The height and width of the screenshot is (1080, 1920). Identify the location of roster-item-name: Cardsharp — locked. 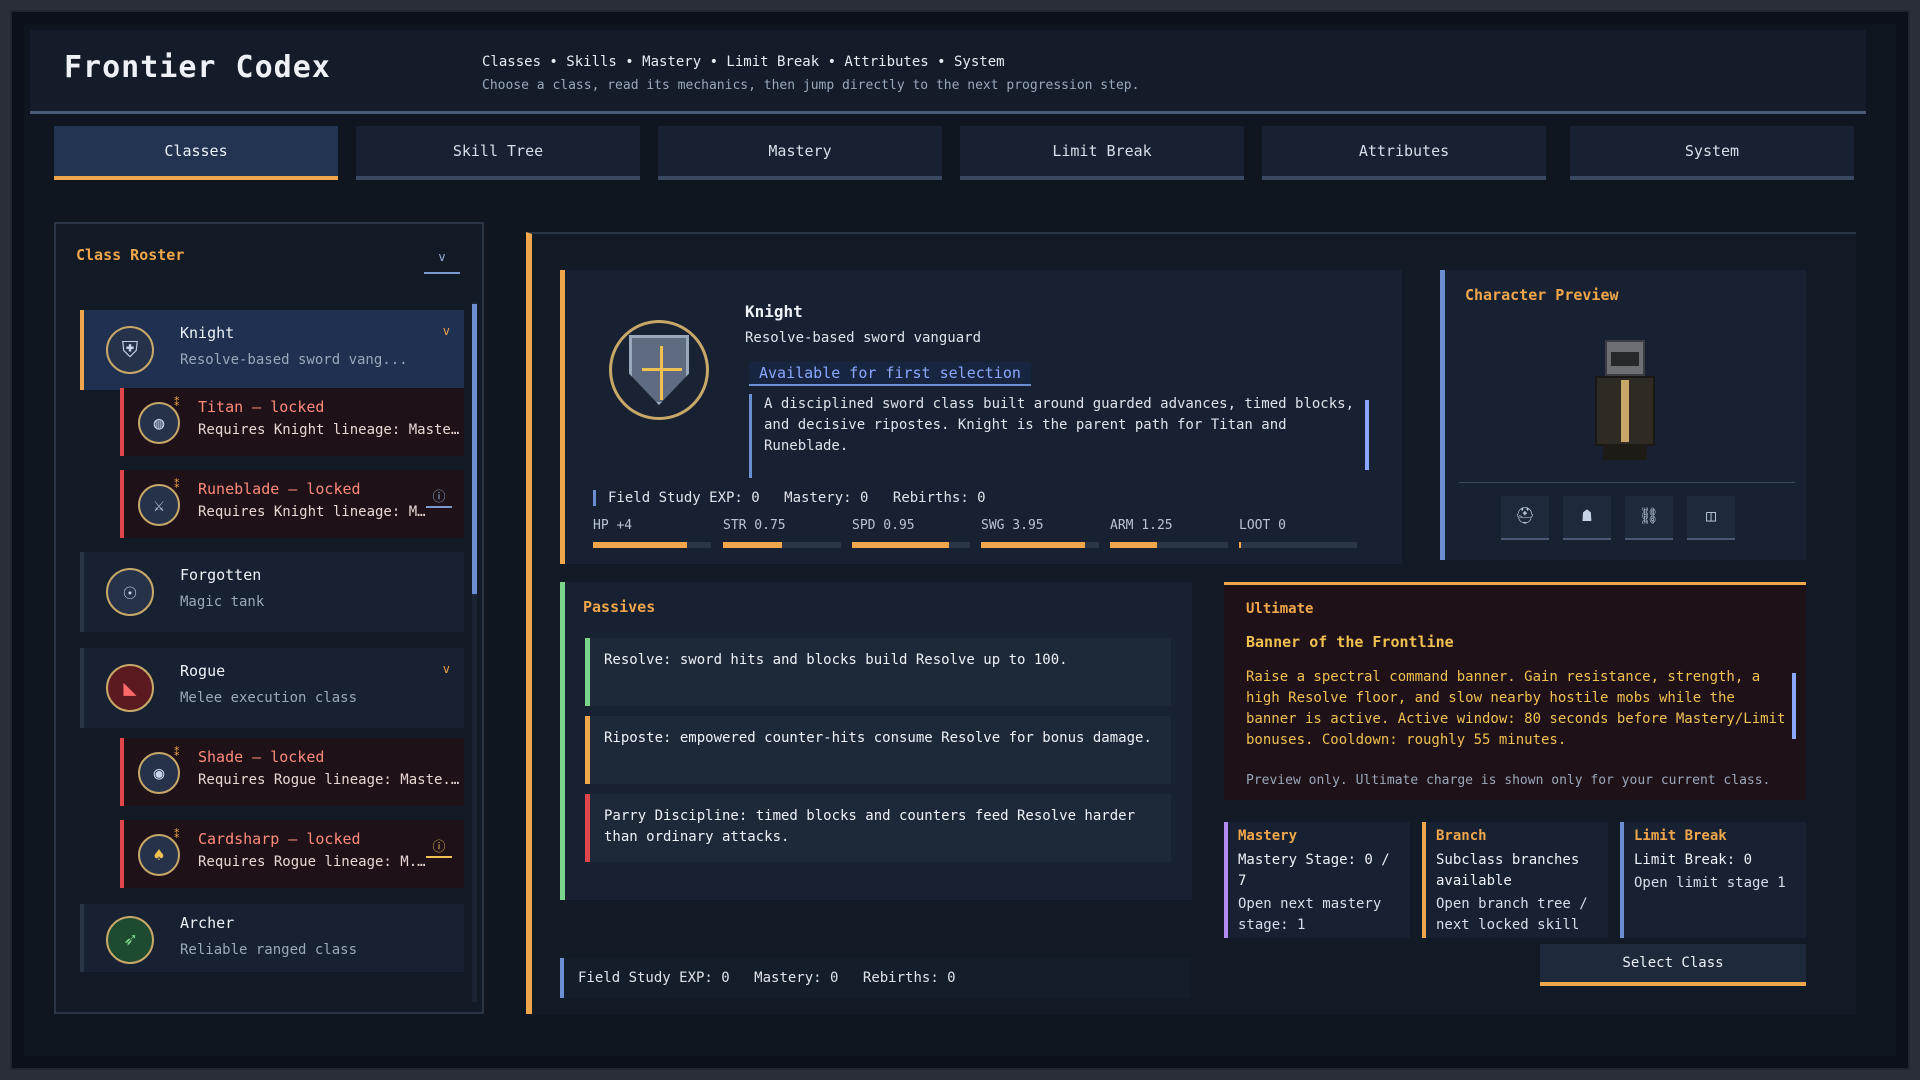
(279, 839).